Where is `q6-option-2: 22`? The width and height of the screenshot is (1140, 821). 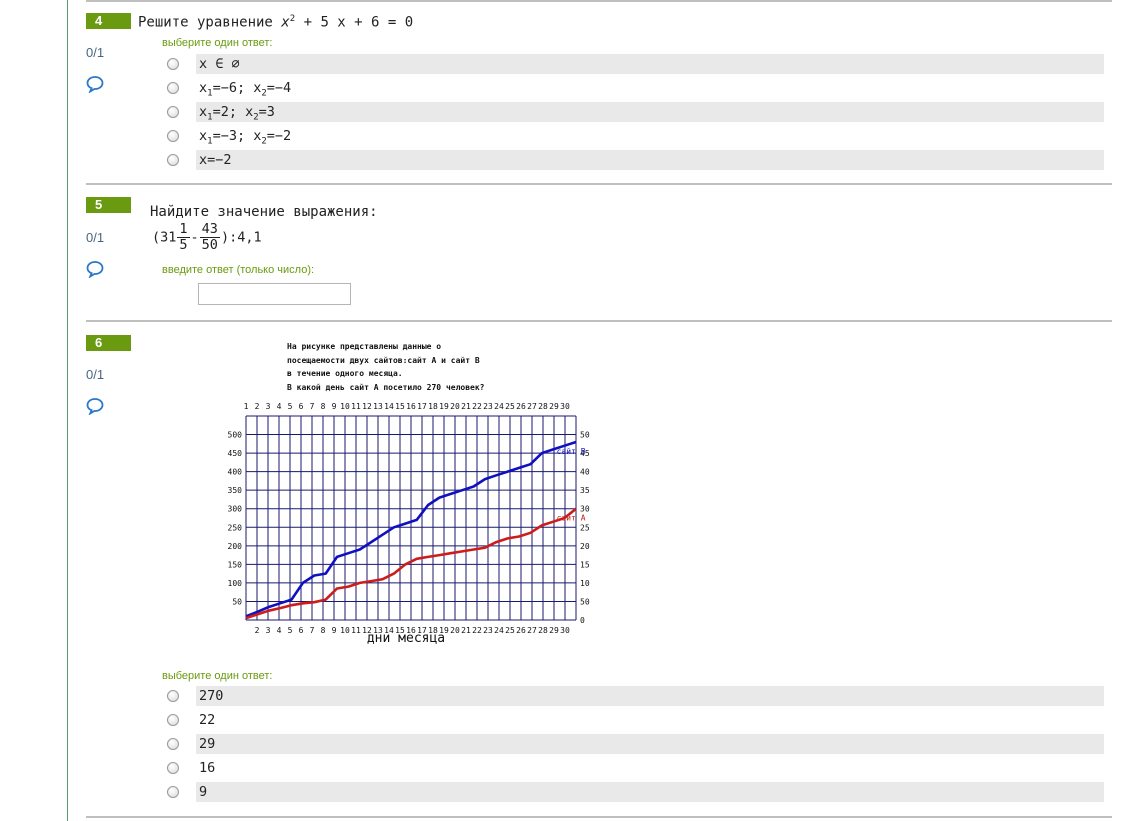 q6-option-2: 22 is located at coordinates (632, 720).